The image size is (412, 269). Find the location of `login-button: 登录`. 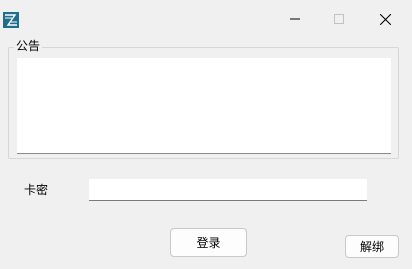

login-button: 登录 is located at coordinates (208, 242).